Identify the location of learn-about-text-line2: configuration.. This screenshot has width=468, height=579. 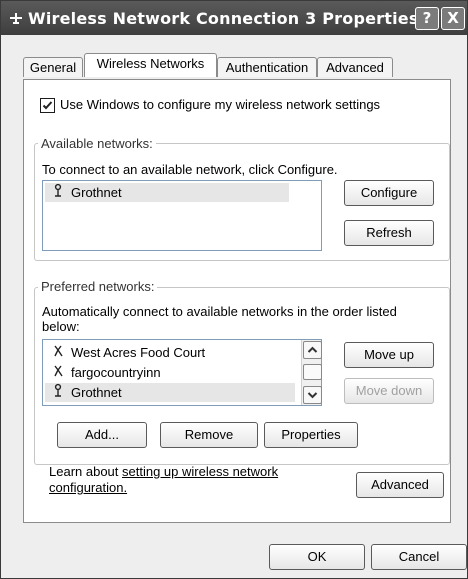
(88, 487).